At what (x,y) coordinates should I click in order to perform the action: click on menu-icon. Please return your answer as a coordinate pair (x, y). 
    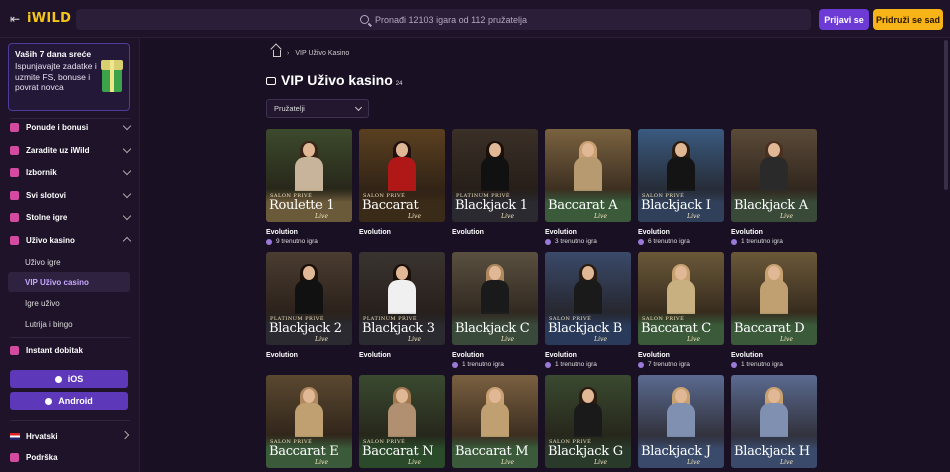
    Looking at the image, I should click on (14, 172).